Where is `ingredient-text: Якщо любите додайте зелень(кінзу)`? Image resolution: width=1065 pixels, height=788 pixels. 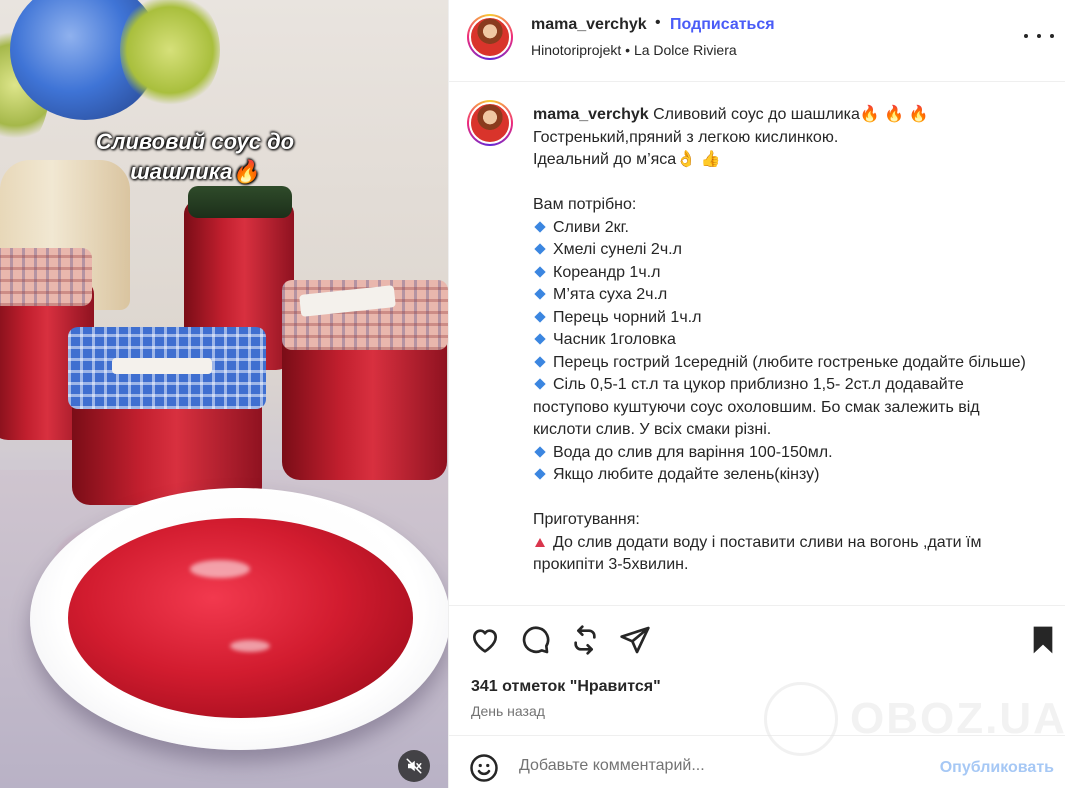 ingredient-text: Якщо любите додайте зелень(кінзу) is located at coordinates (686, 474).